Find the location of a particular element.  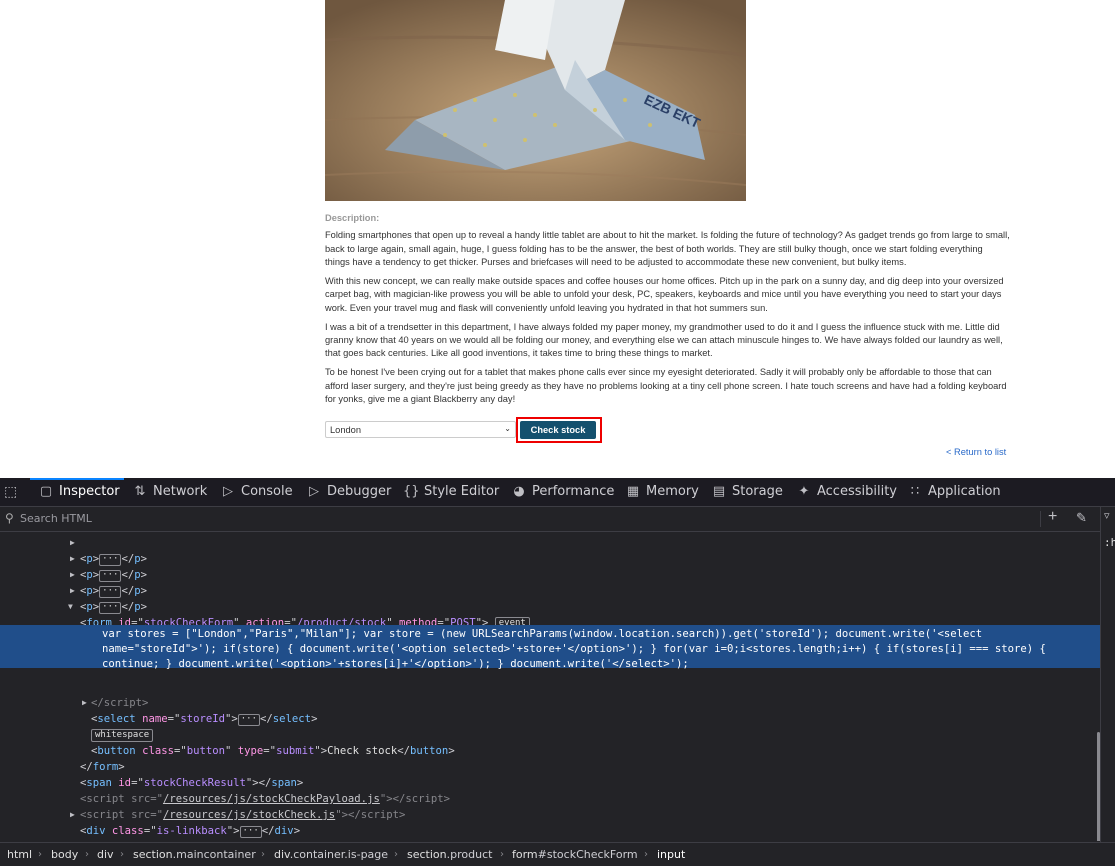

memory-icon: ▦ is located at coordinates (633, 491).